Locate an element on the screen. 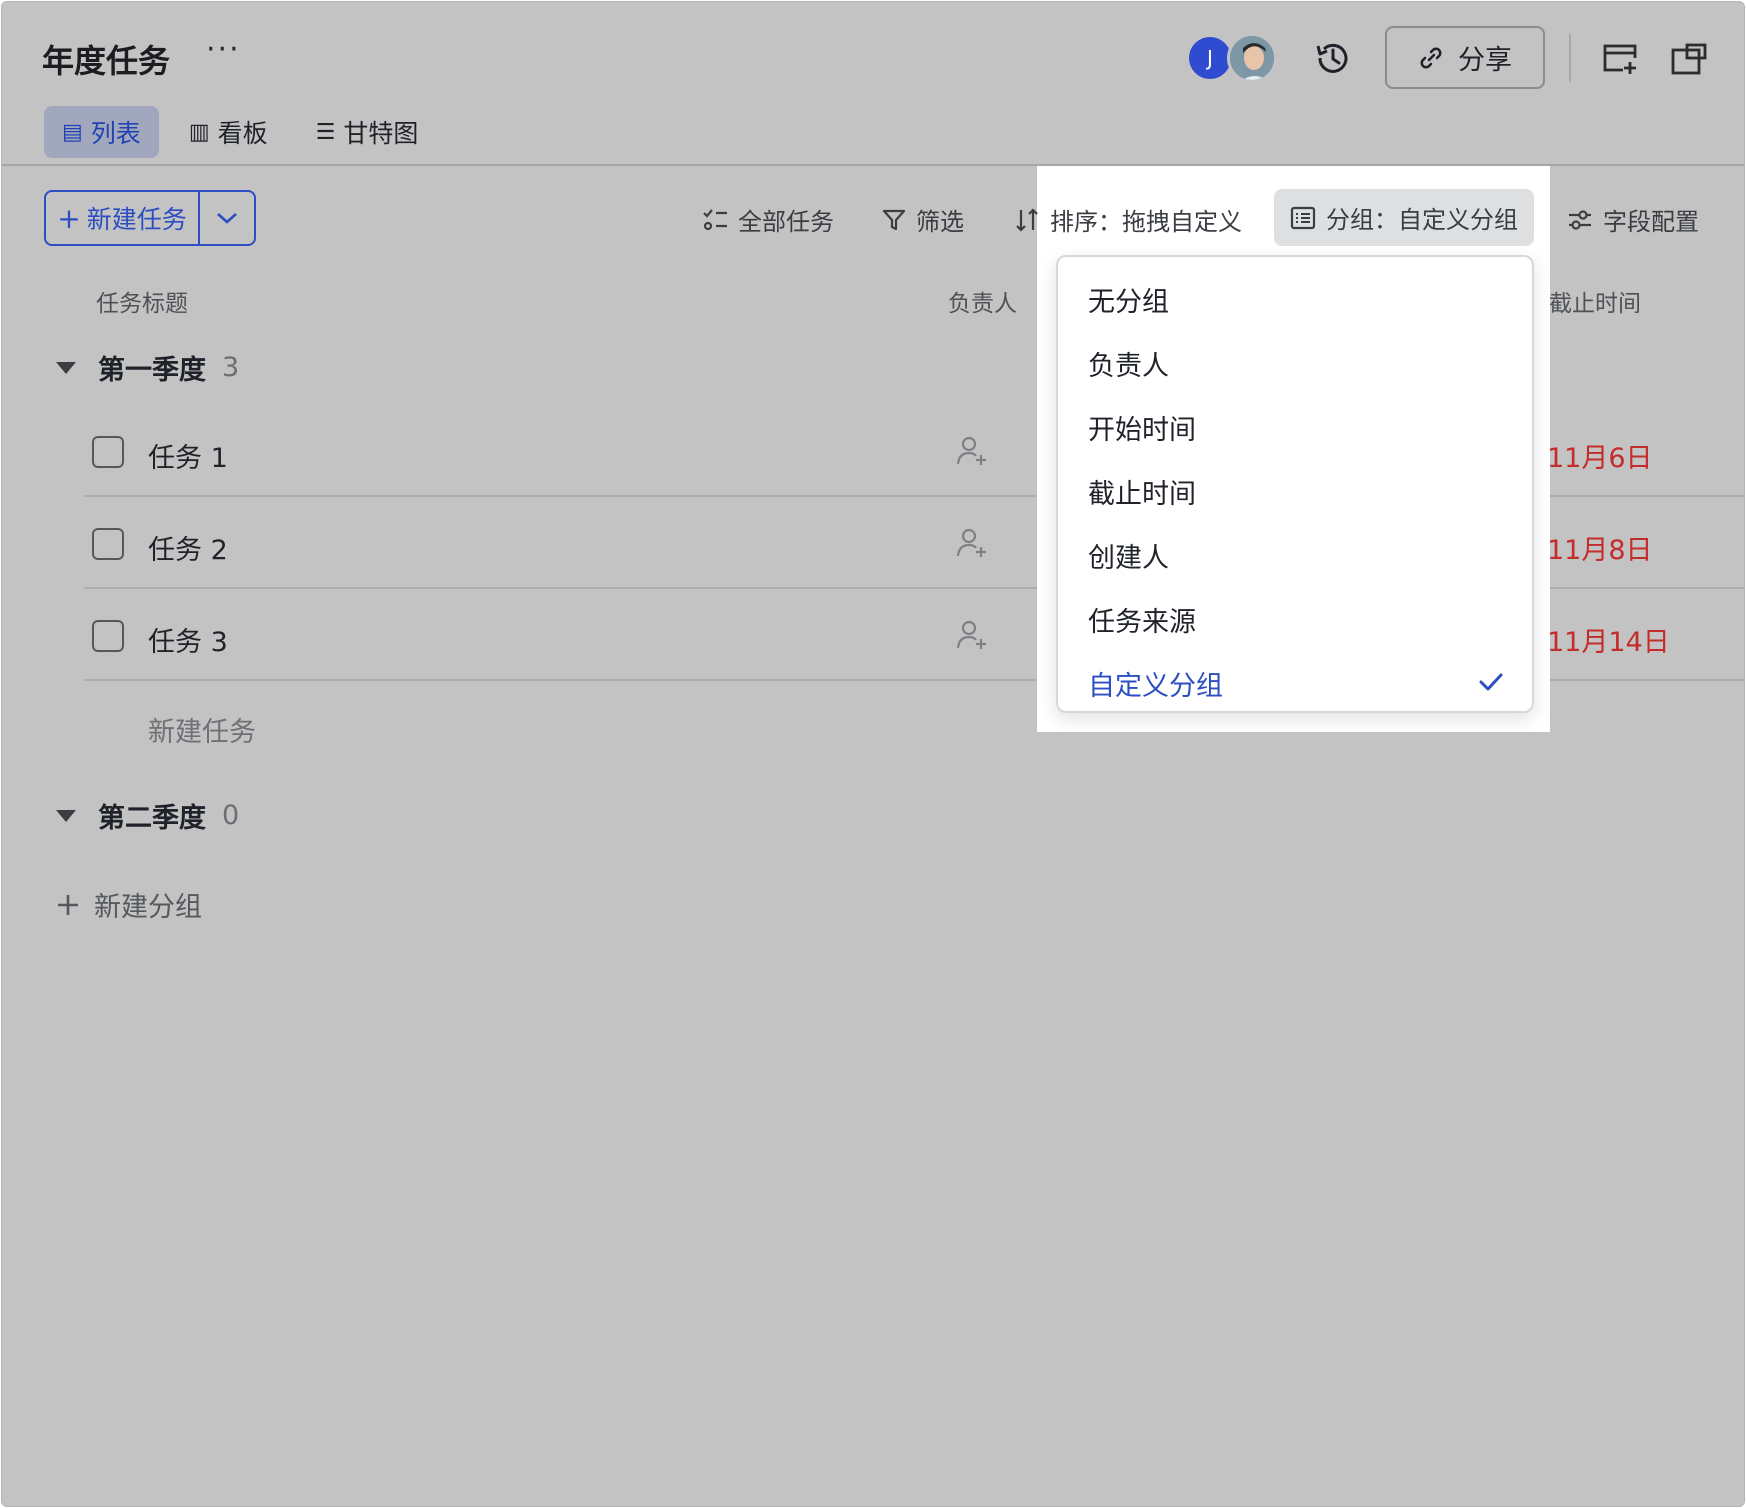 Image resolution: width=1746 pixels, height=1508 pixels. list-icon: ▤ is located at coordinates (72, 132).